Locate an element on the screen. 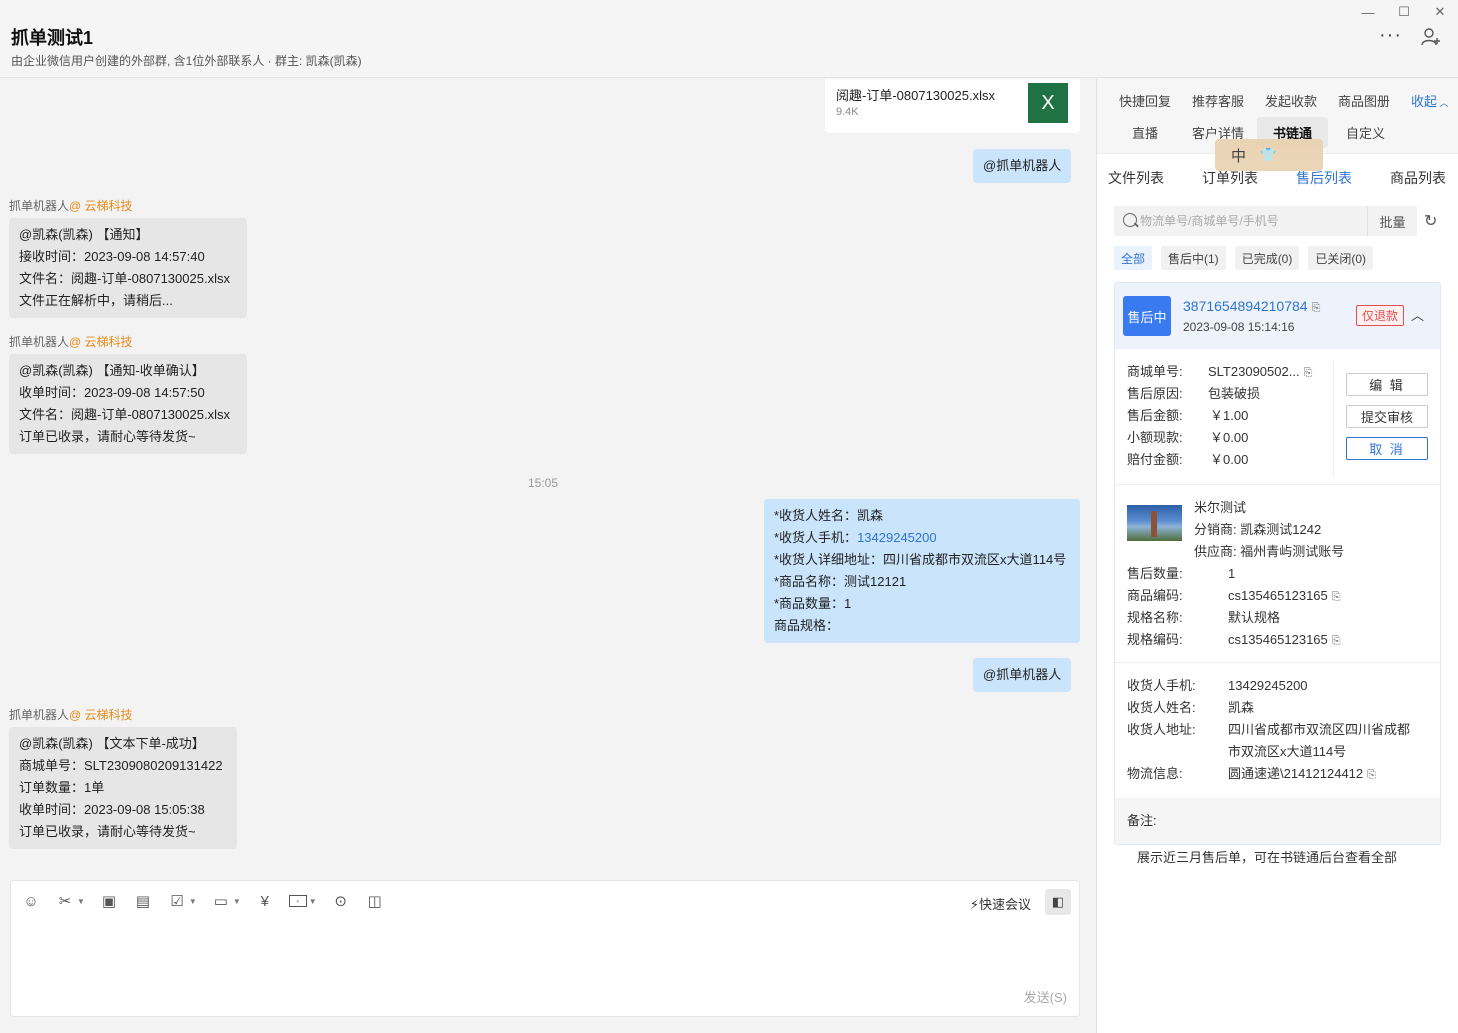  footer-note: 展示近三月售后单，可在书链通后台查看全部 is located at coordinates (1267, 857).